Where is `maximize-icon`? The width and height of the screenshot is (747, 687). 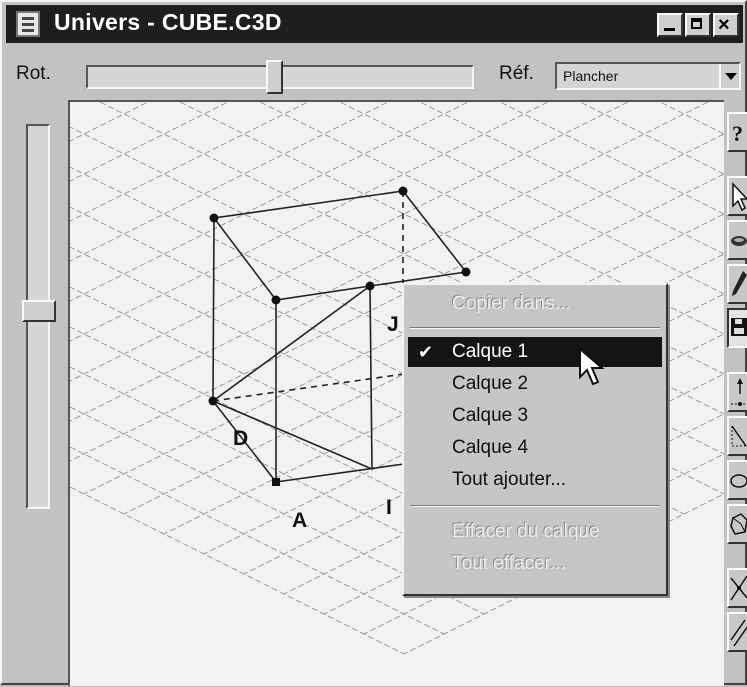 maximize-icon is located at coordinates (696, 23).